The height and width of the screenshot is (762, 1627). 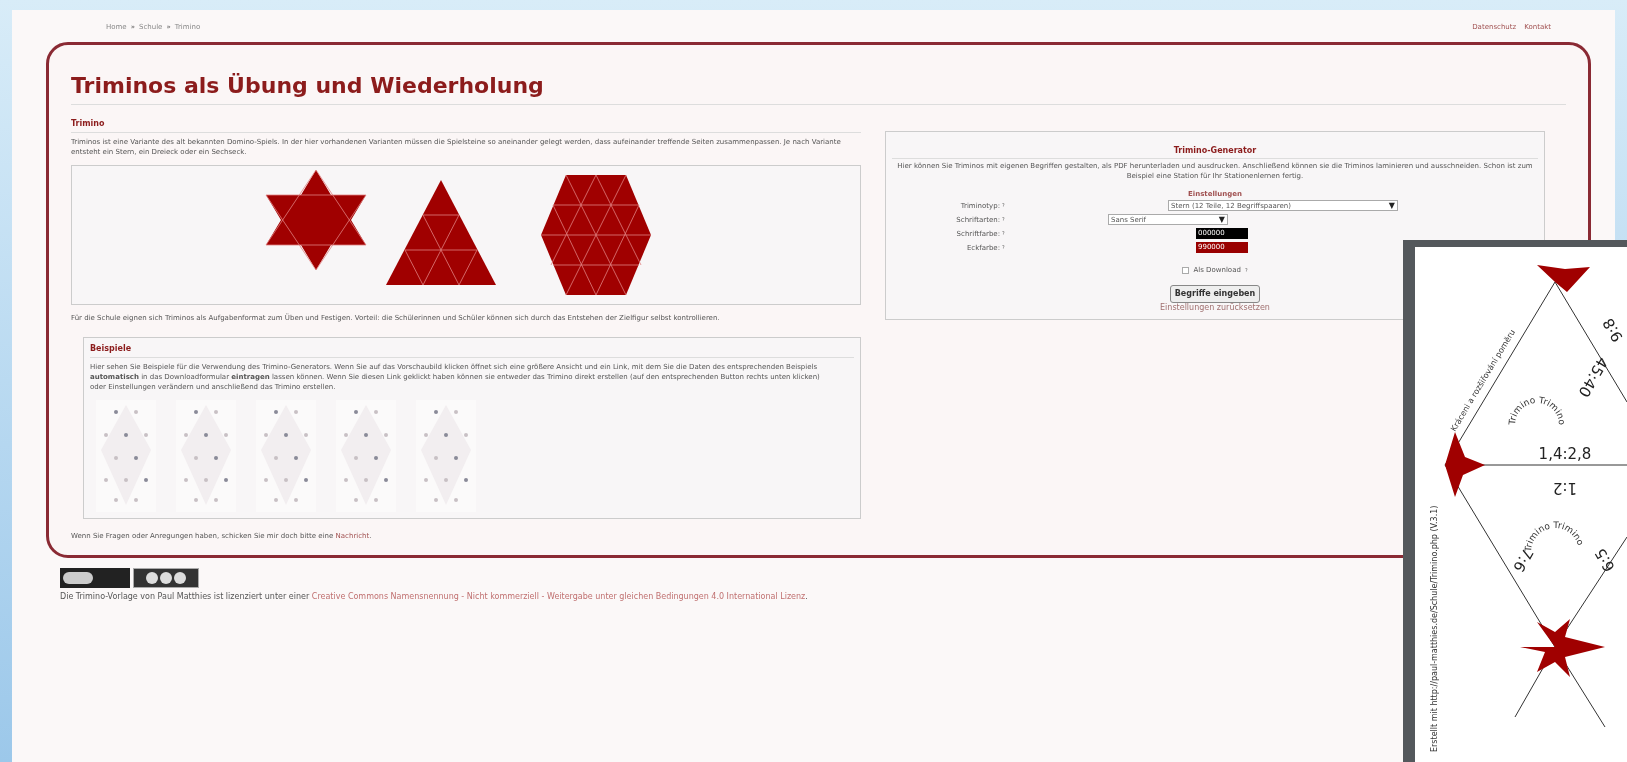 I want to click on tile-label: 6:5, so click(x=1605, y=560).